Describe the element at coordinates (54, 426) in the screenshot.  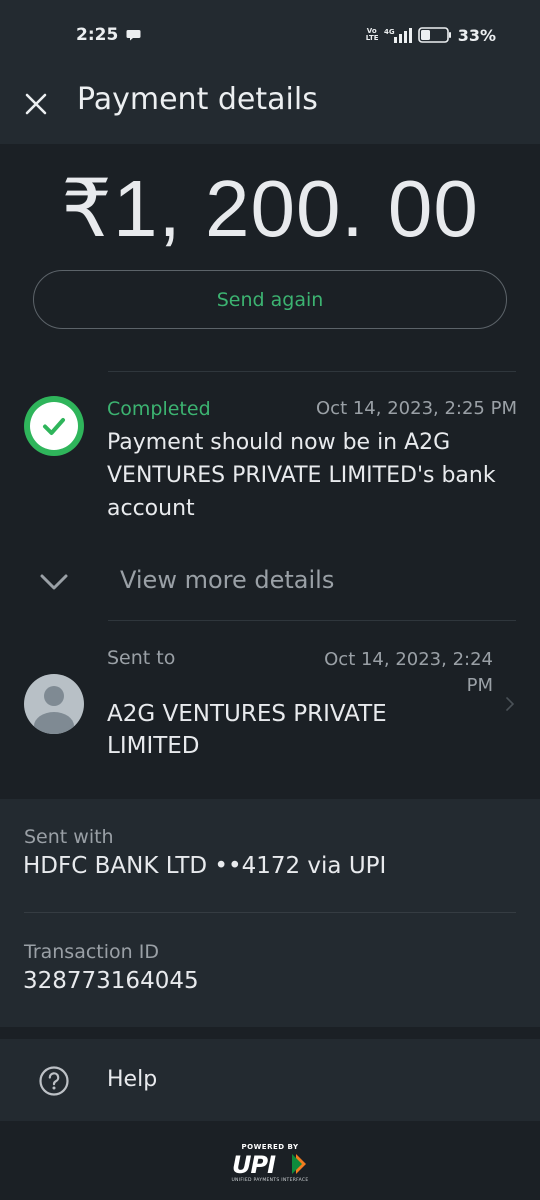
I see `check-circle-icon` at that location.